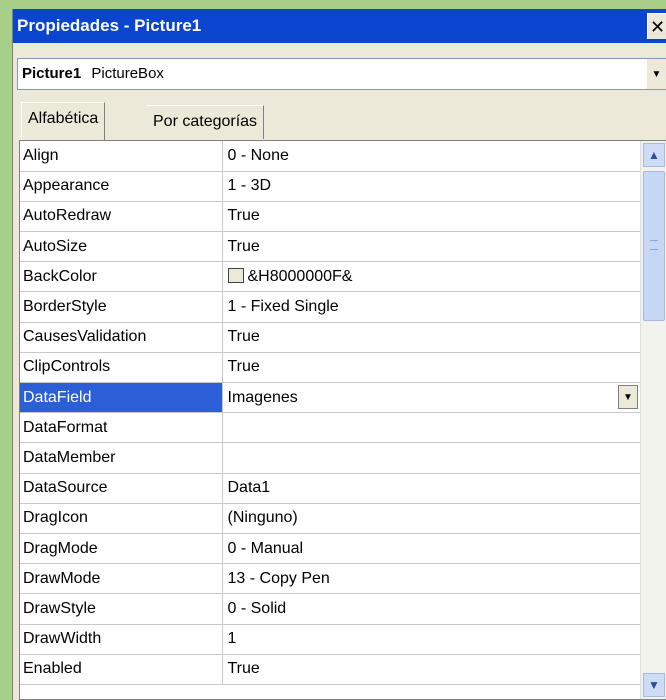 The image size is (666, 700). I want to click on window-title: Propiedades - Picture1, so click(109, 25).